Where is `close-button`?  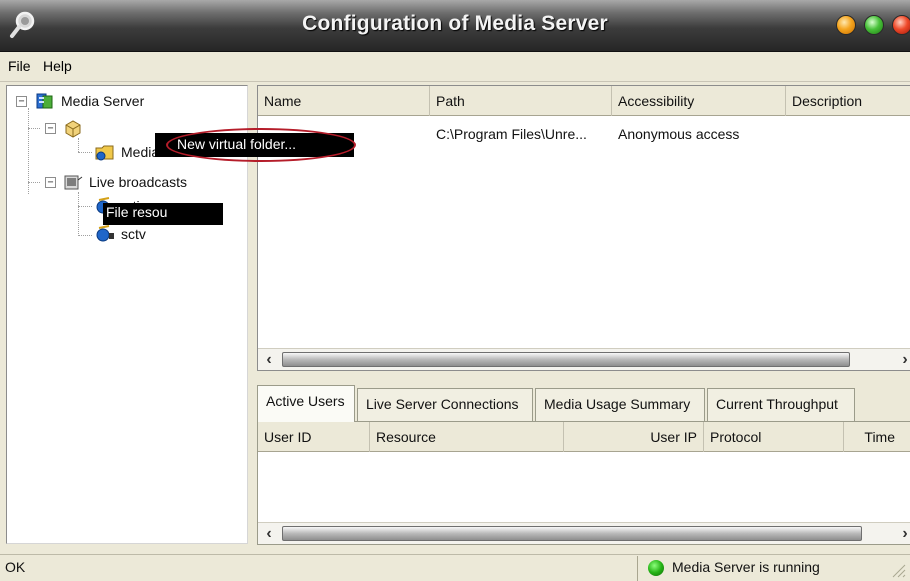
close-button is located at coordinates (901, 25).